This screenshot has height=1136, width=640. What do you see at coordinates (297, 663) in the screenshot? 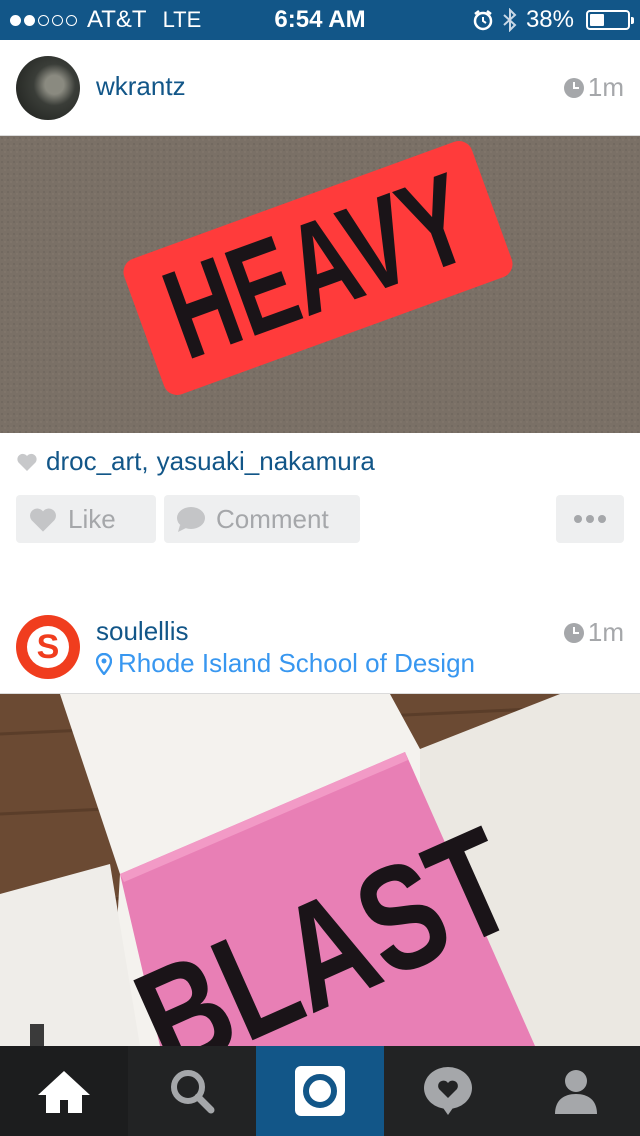
I see `location-label: Rhode Island School of Design` at bounding box center [297, 663].